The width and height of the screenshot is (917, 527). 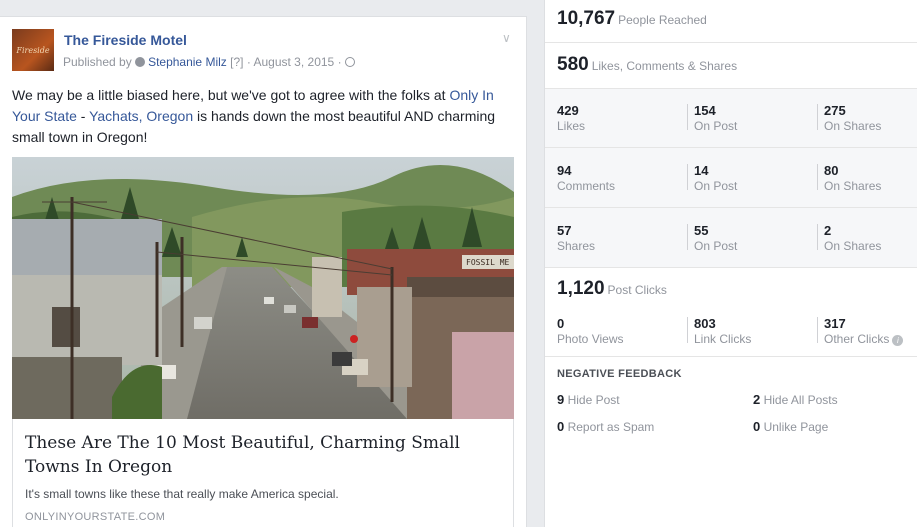 I want to click on photo-views: 0 Photo Views, so click(x=617, y=331).